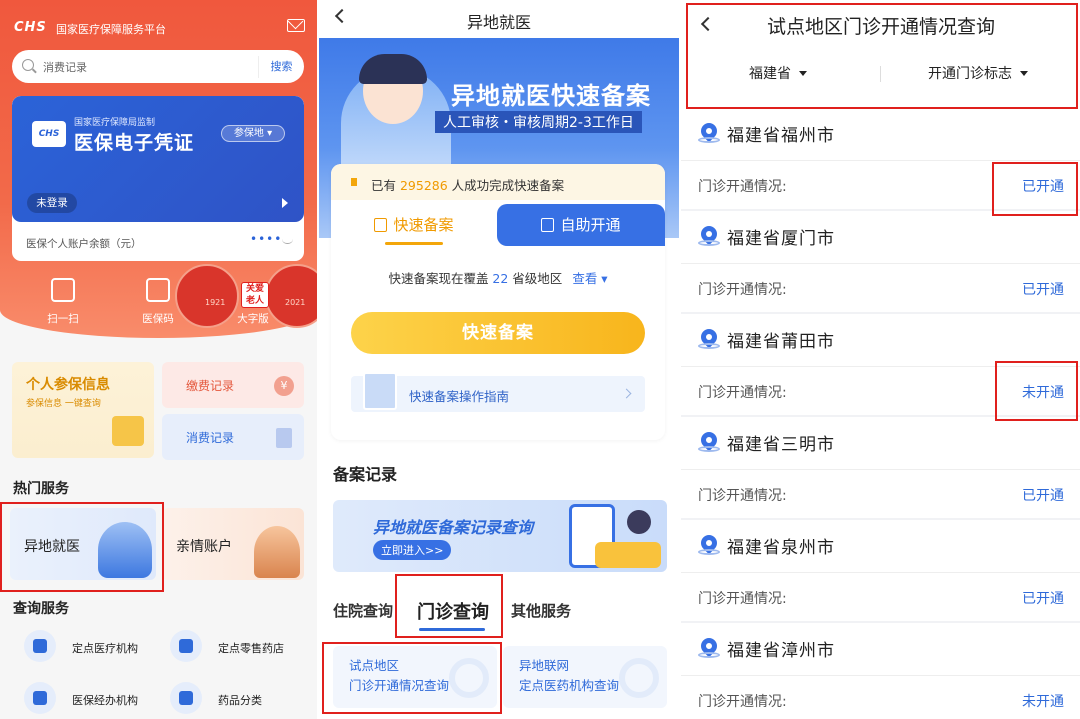  Describe the element at coordinates (84, 244) in the screenshot. I see `balance-label: 医保个人账户余额（元）` at that location.